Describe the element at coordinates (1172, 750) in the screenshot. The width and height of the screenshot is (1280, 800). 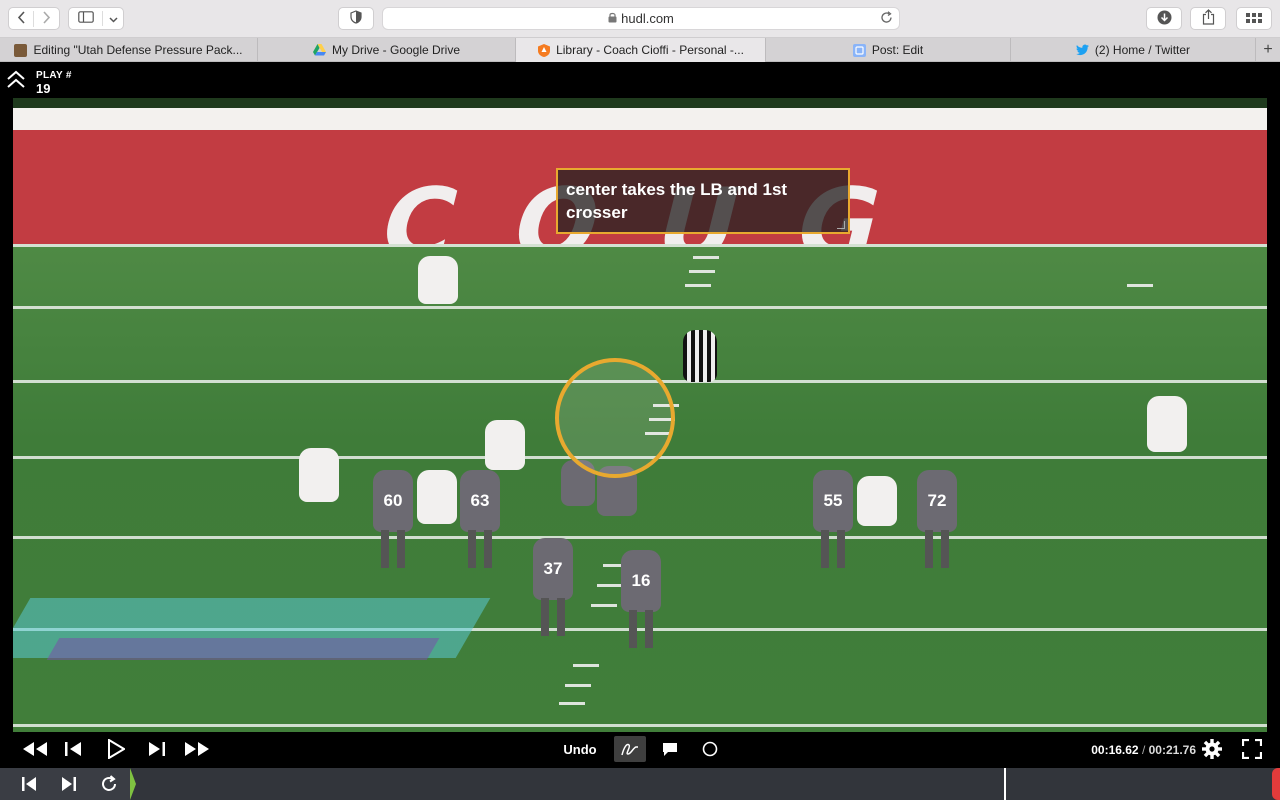
I see `duration: 00:21.76` at that location.